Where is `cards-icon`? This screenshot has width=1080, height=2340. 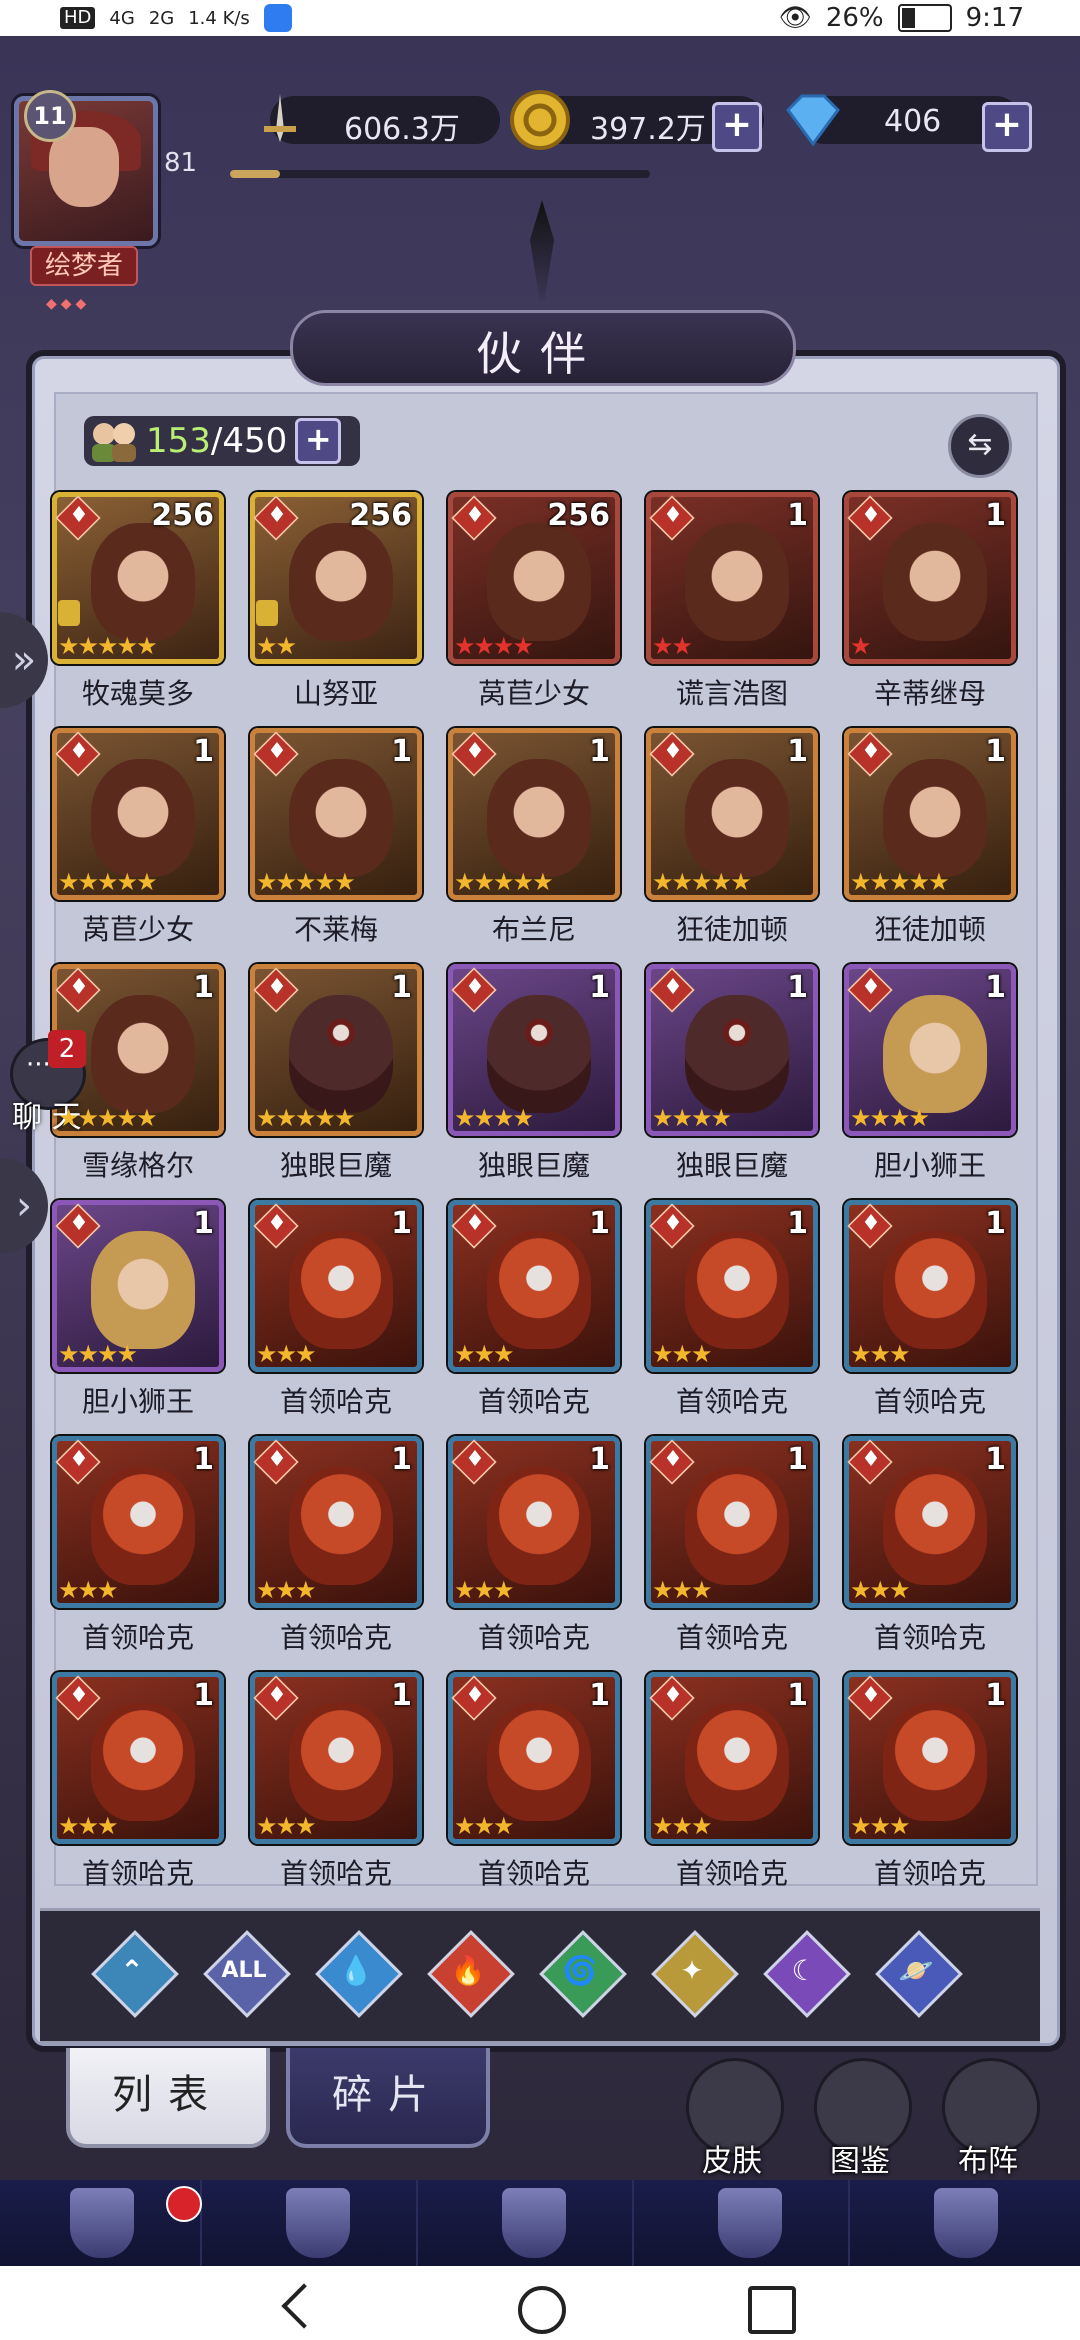
cards-icon is located at coordinates (964, 2223).